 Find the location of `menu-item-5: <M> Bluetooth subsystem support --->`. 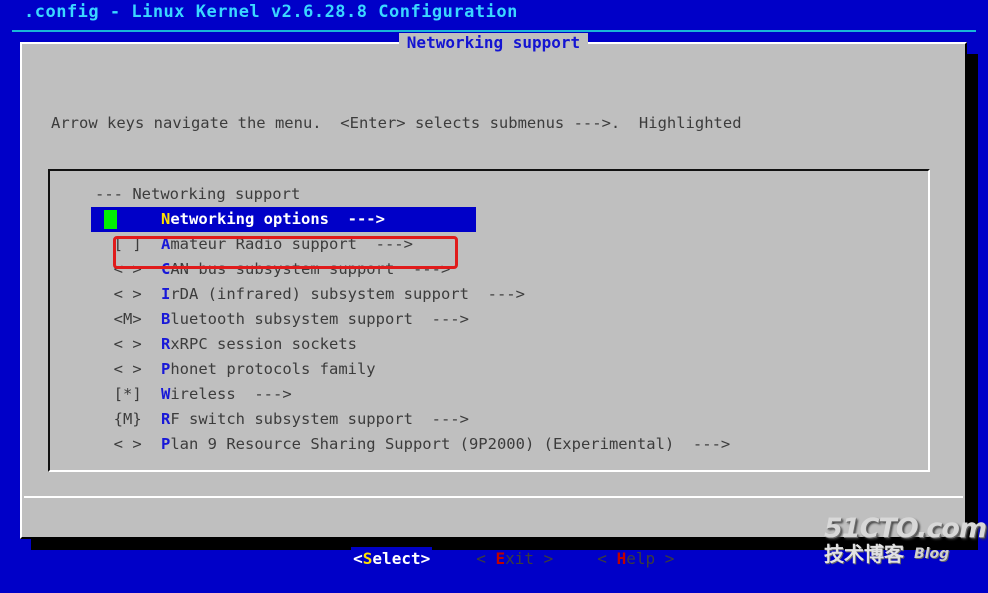

menu-item-5: <M> Bluetooth subsystem support ---> is located at coordinates (500, 319).